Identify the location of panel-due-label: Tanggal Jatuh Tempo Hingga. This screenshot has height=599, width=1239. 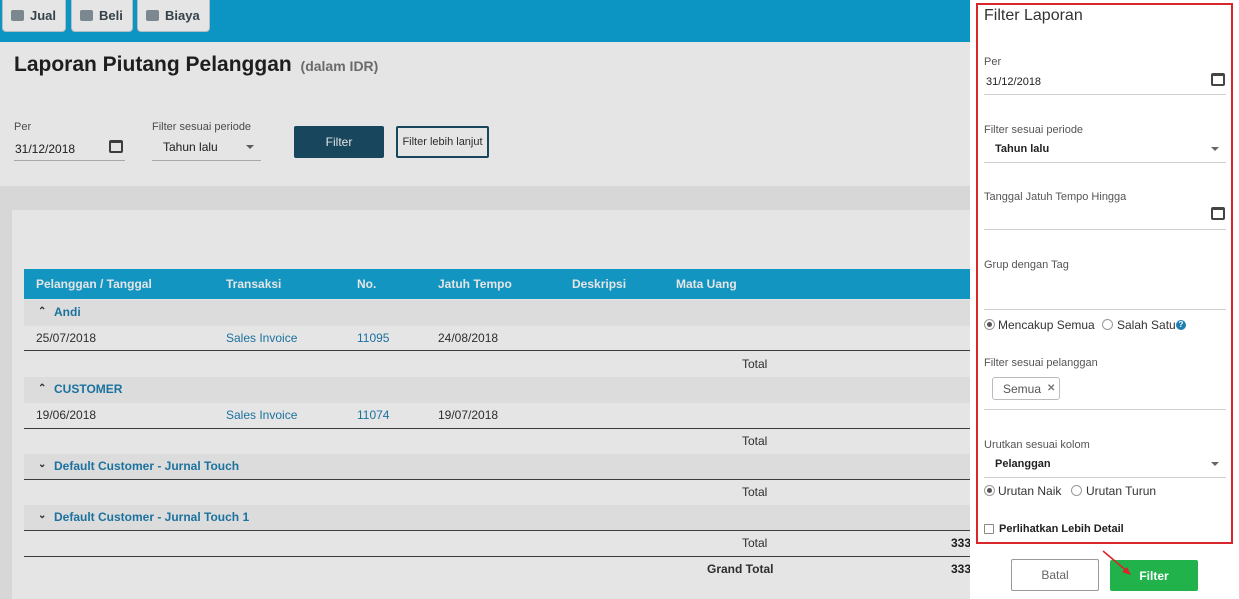
(1055, 197).